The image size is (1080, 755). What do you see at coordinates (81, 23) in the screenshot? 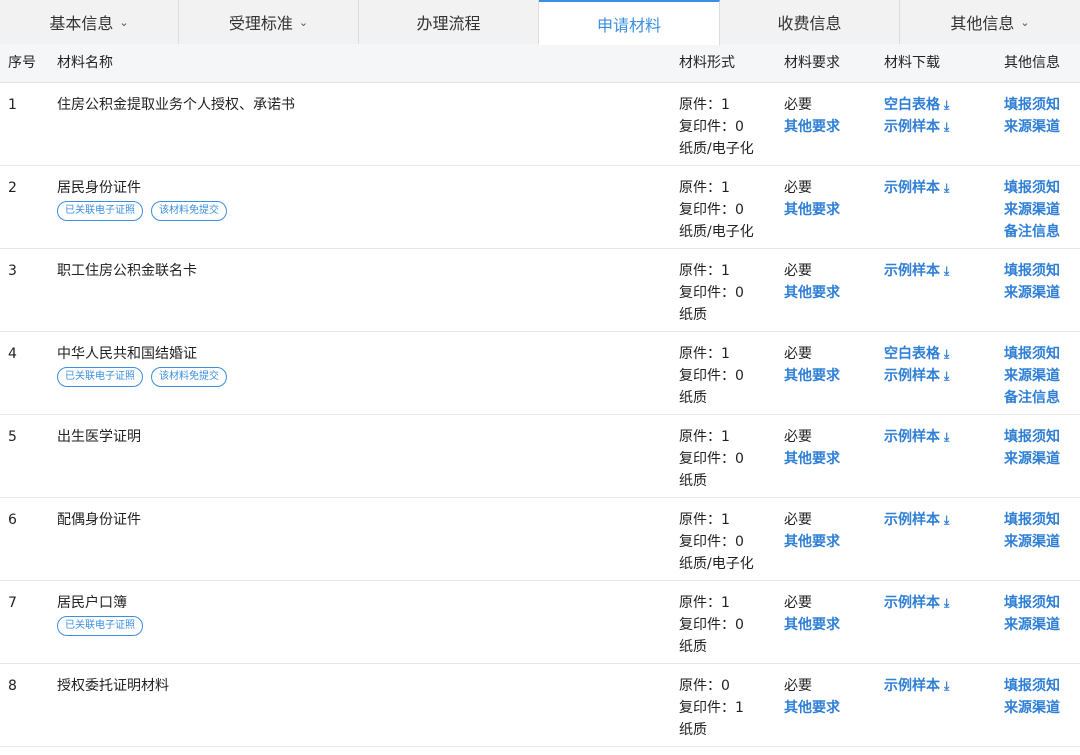
I see `tab-label: 基本信息` at bounding box center [81, 23].